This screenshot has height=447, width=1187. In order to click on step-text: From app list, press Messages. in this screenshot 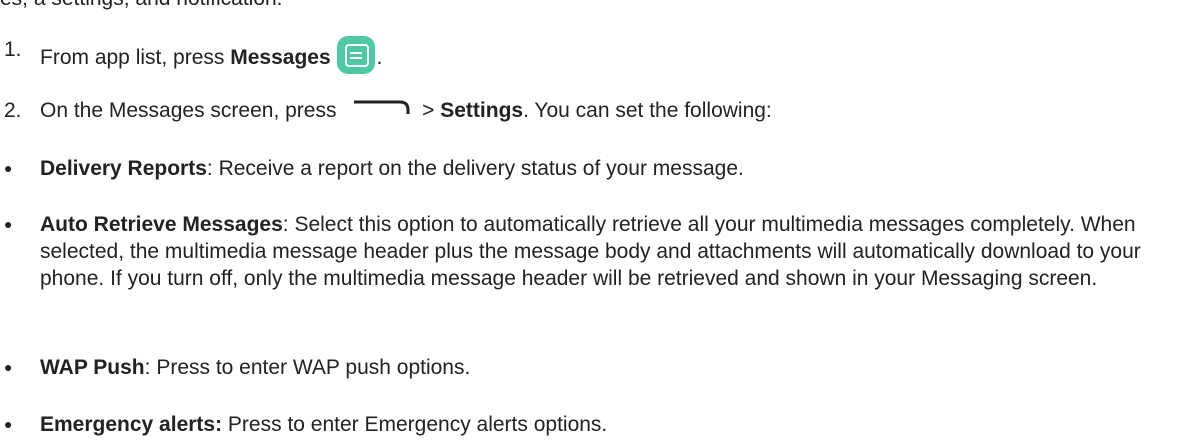, I will do `click(608, 55)`.